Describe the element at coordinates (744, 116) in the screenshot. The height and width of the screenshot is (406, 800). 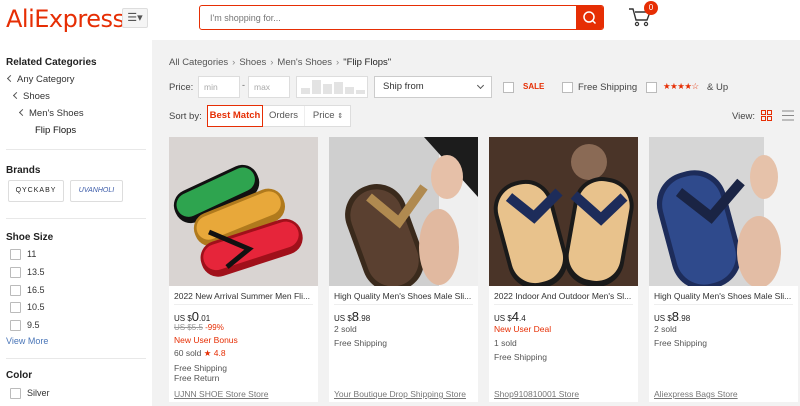
I see `view-label: View:` at that location.